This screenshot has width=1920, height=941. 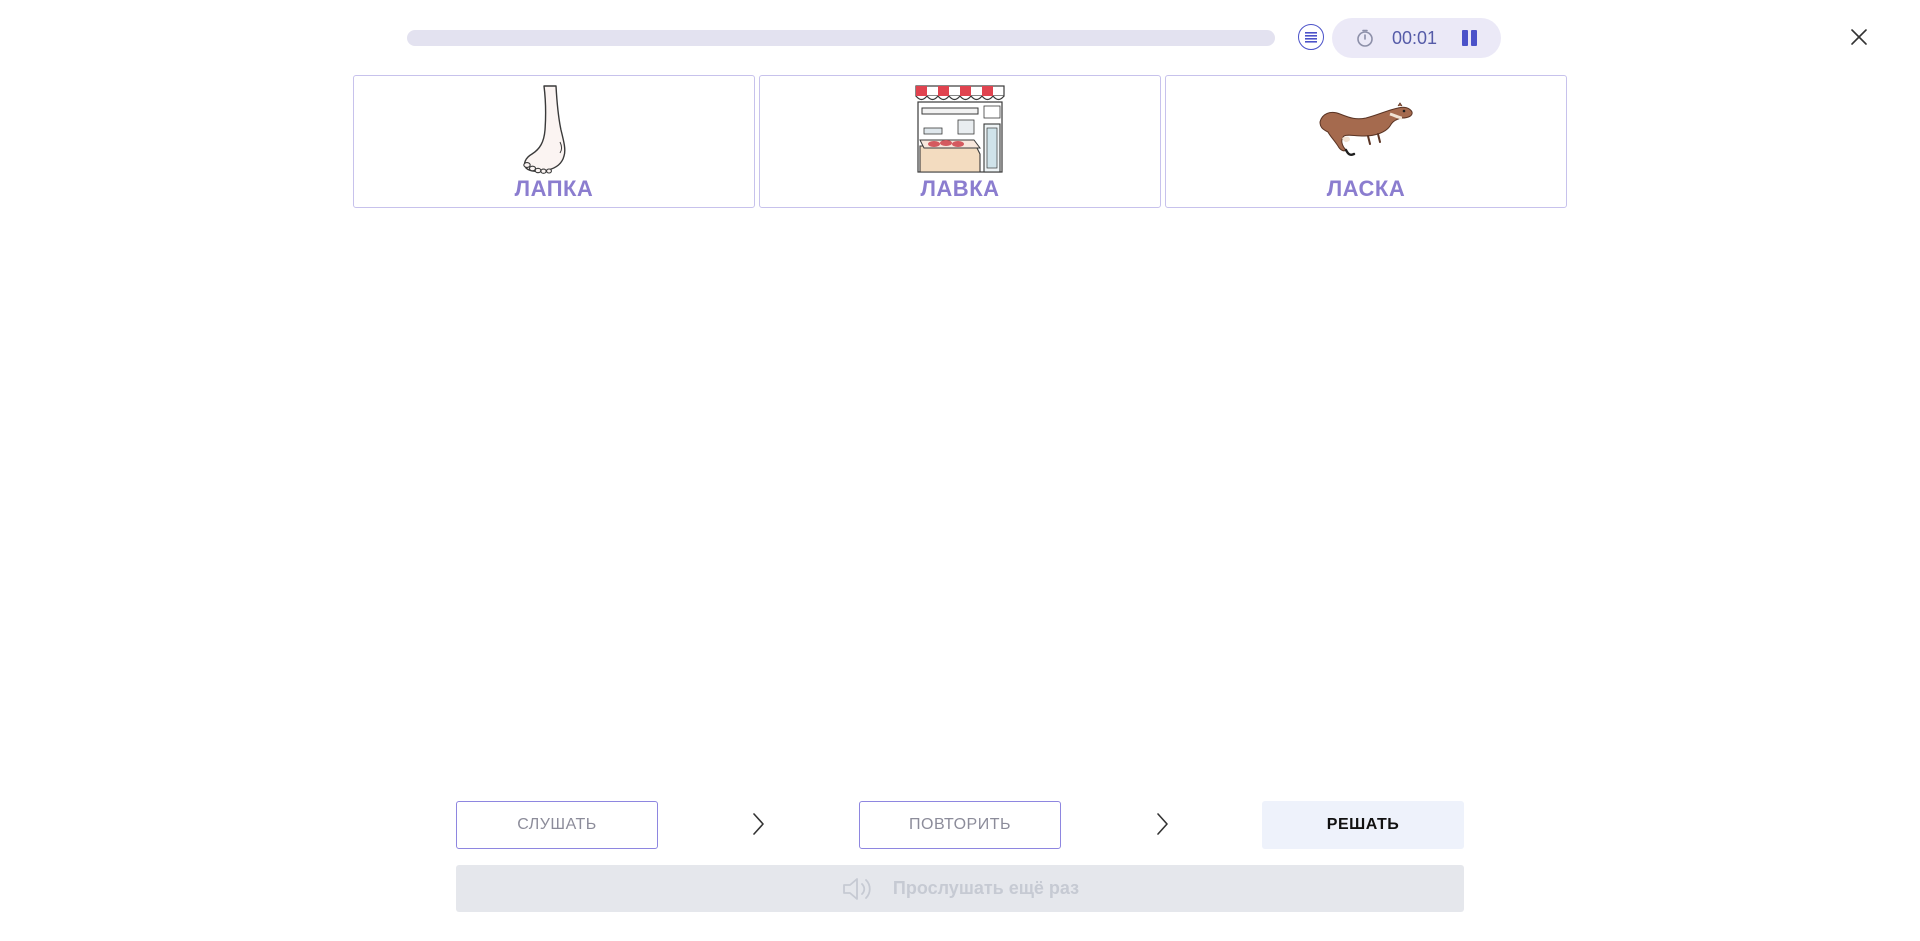 I want to click on foot-picture, so click(x=544, y=129).